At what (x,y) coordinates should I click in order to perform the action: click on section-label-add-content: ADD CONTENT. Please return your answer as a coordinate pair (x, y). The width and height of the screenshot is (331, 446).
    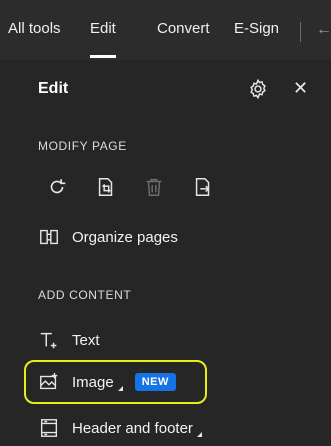
    Looking at the image, I should click on (85, 295).